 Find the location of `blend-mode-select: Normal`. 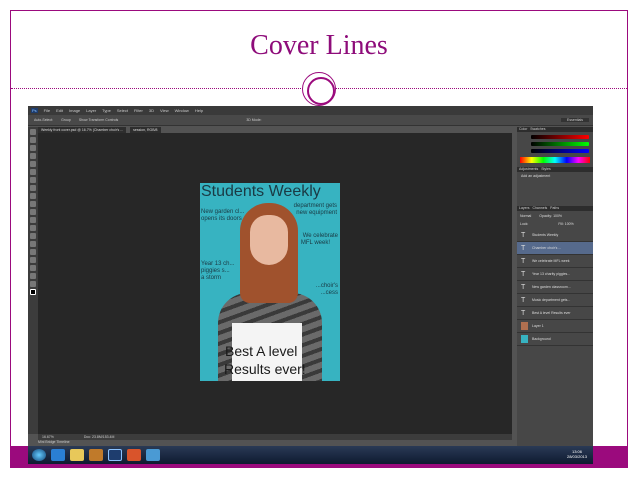

blend-mode-select: Normal is located at coordinates (525, 216).